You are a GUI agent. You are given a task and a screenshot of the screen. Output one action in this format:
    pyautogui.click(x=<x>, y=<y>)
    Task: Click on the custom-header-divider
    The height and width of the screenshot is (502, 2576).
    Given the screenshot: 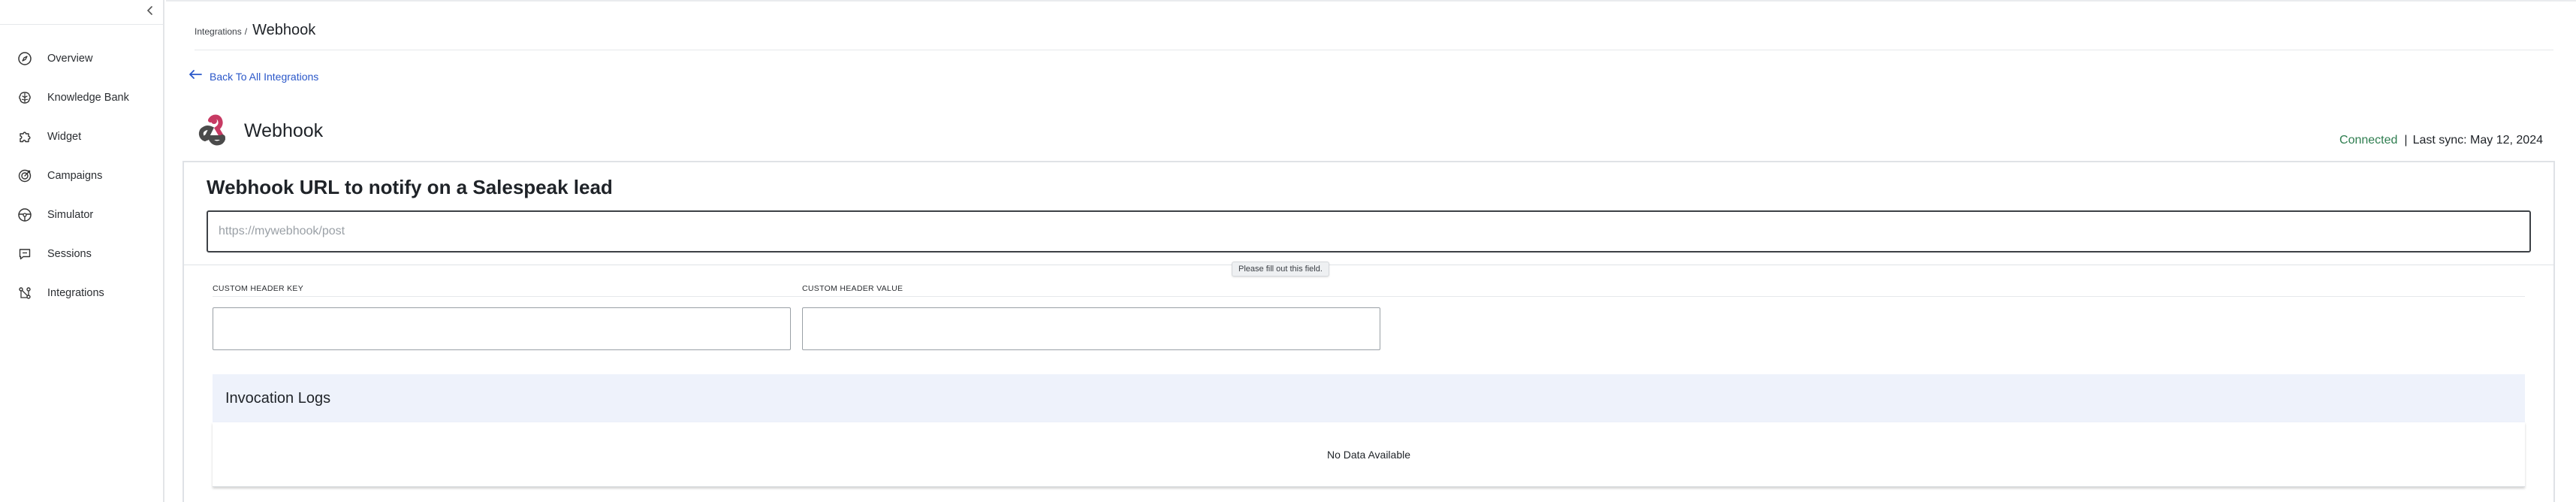 What is the action you would take?
    pyautogui.click(x=1369, y=296)
    